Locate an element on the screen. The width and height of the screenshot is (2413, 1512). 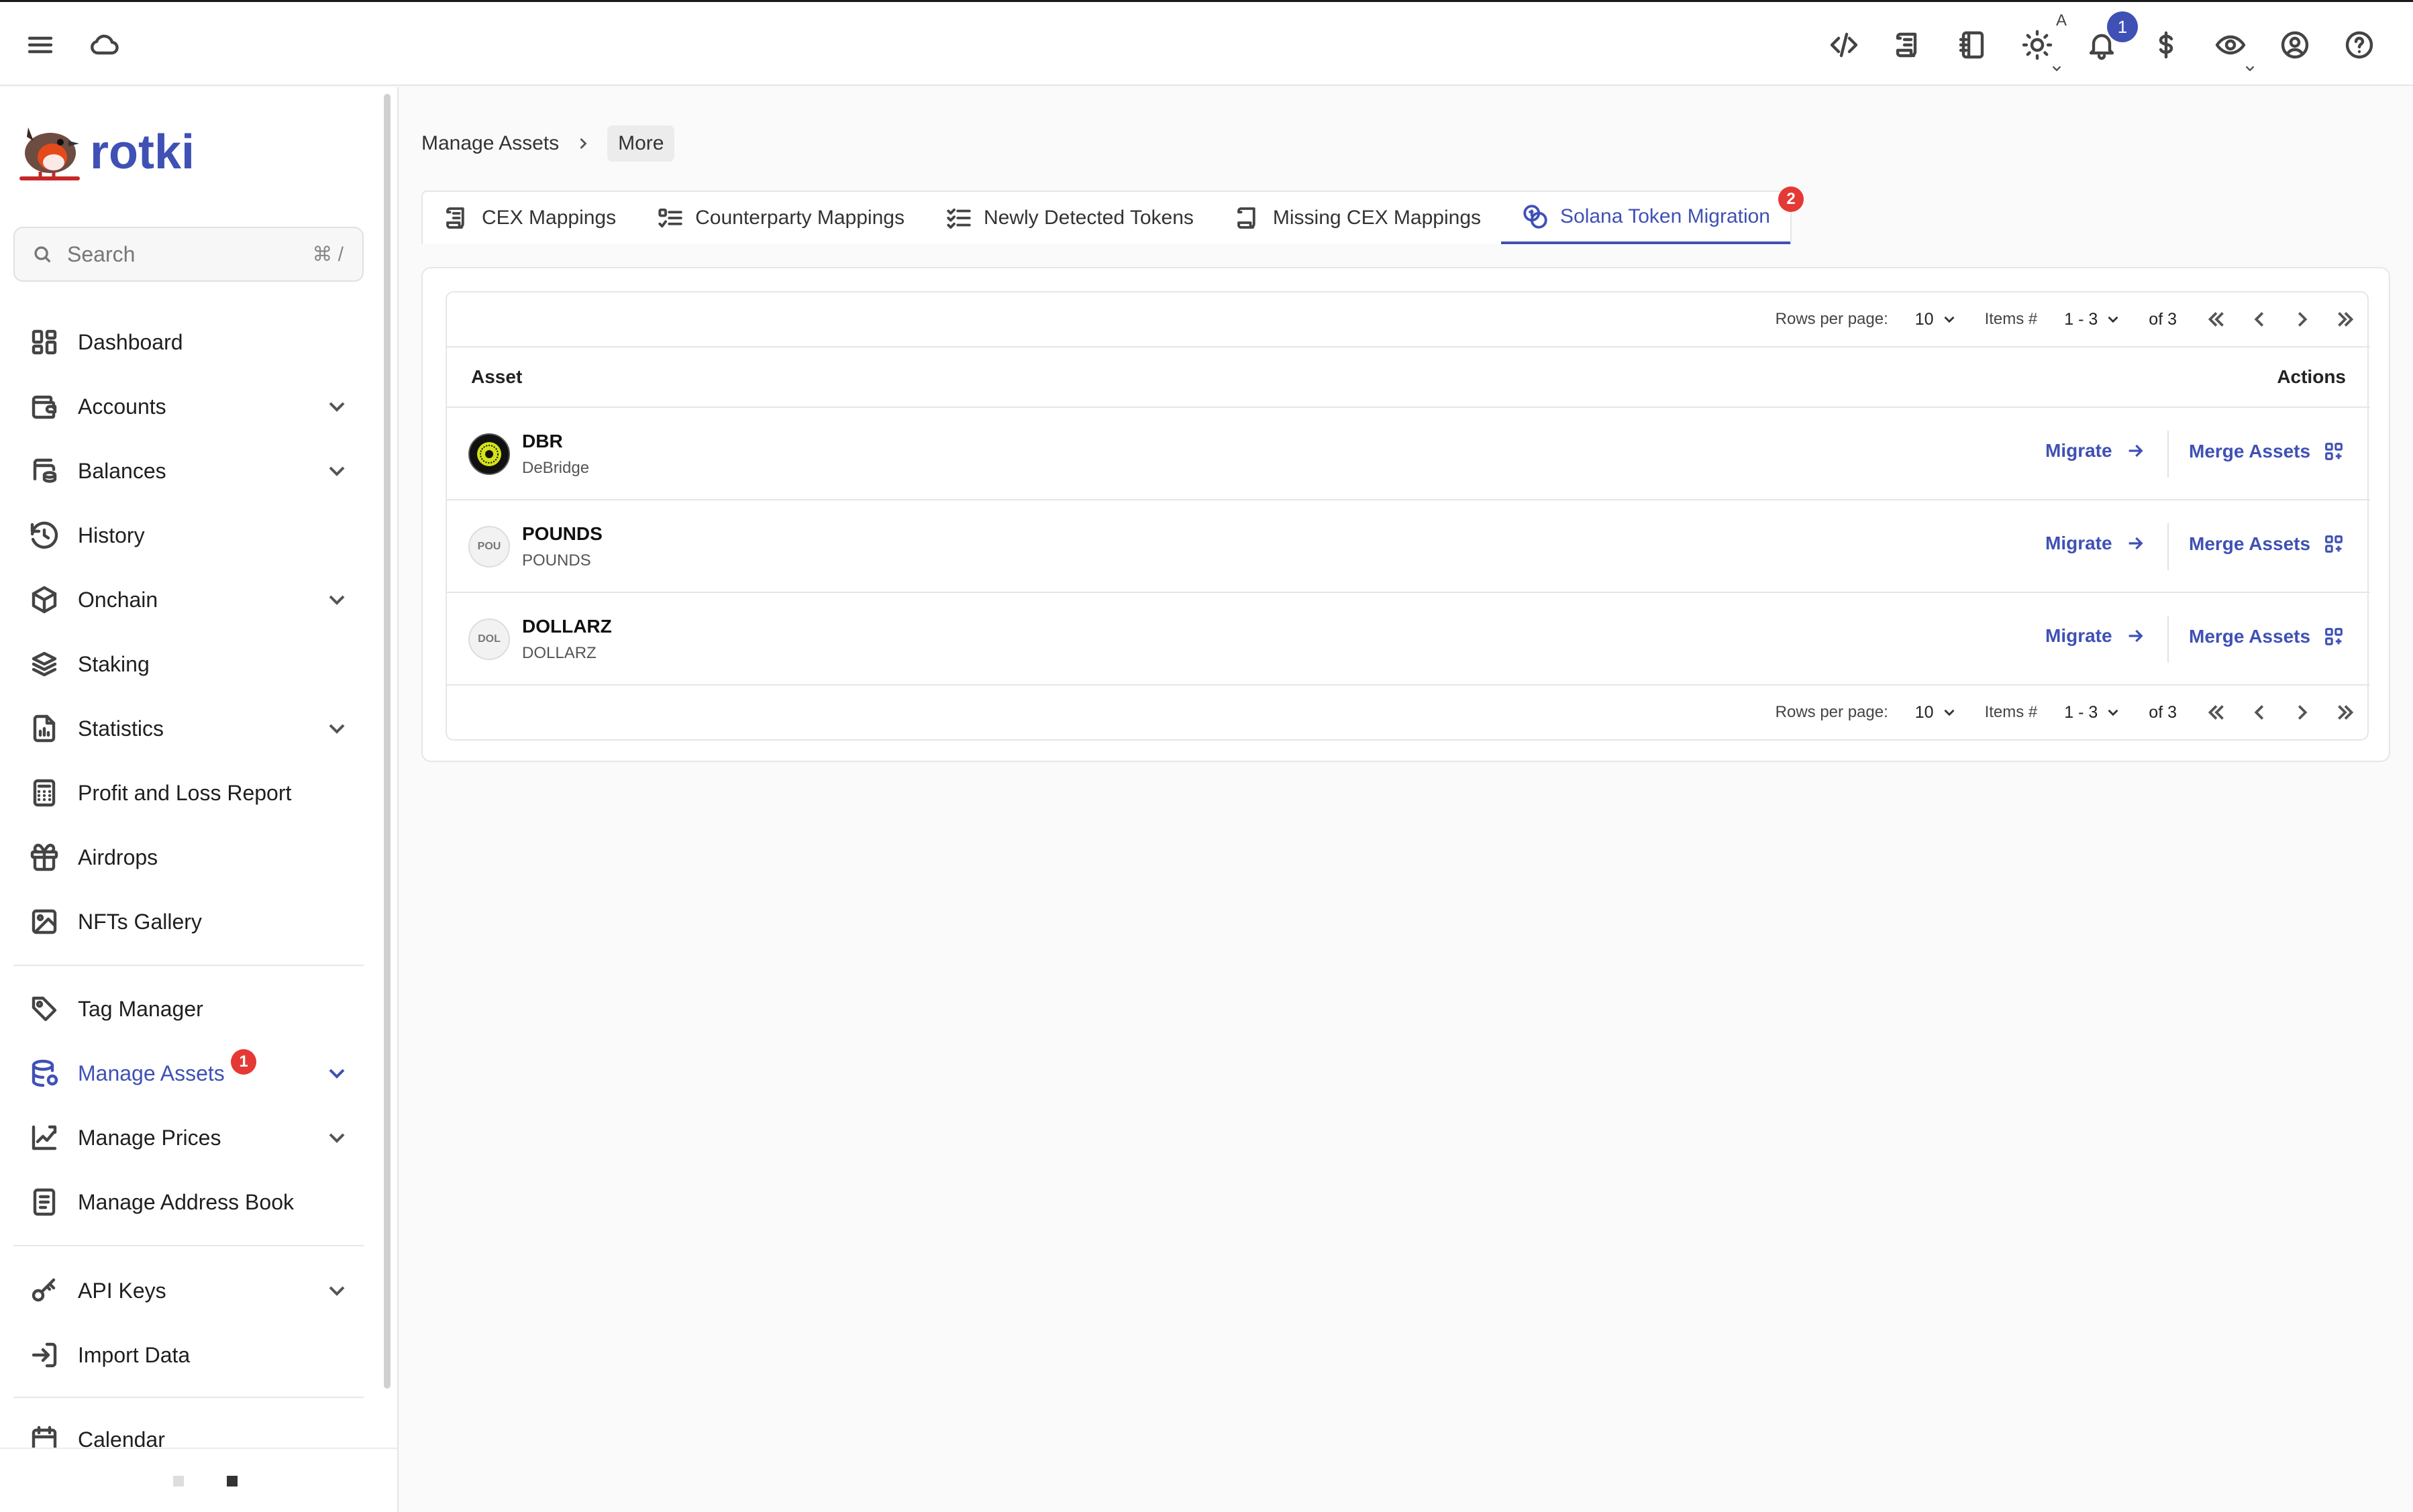
top-bar: A 1 is located at coordinates (1206, 43).